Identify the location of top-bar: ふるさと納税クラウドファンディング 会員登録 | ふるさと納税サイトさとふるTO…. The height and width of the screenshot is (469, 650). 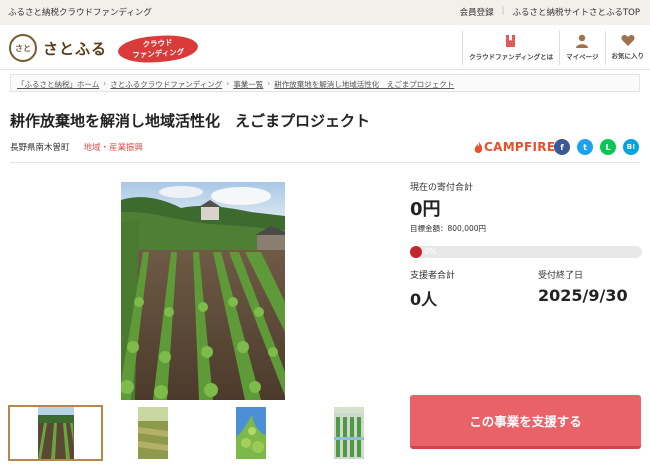
(325, 12).